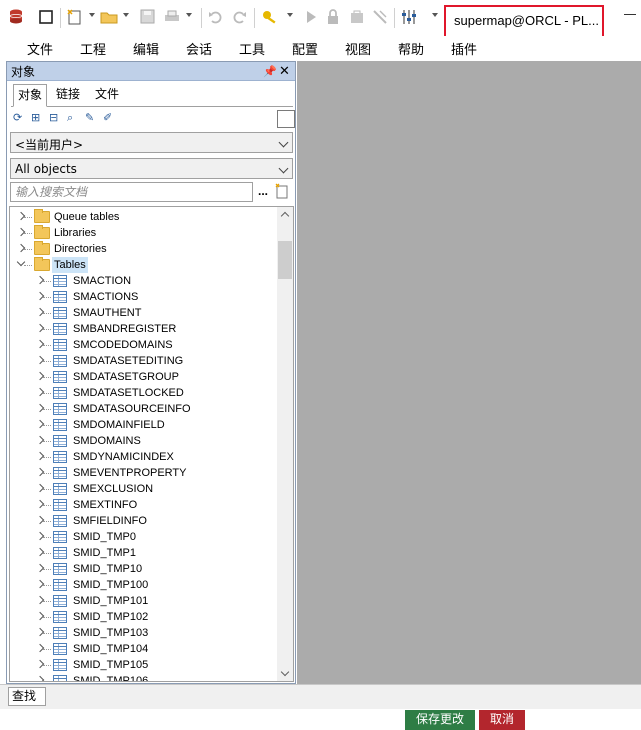 This screenshot has height=730, width=641. Describe the element at coordinates (143, 345) in the screenshot. I see `table-row: SMCODEDOMAINS` at that location.